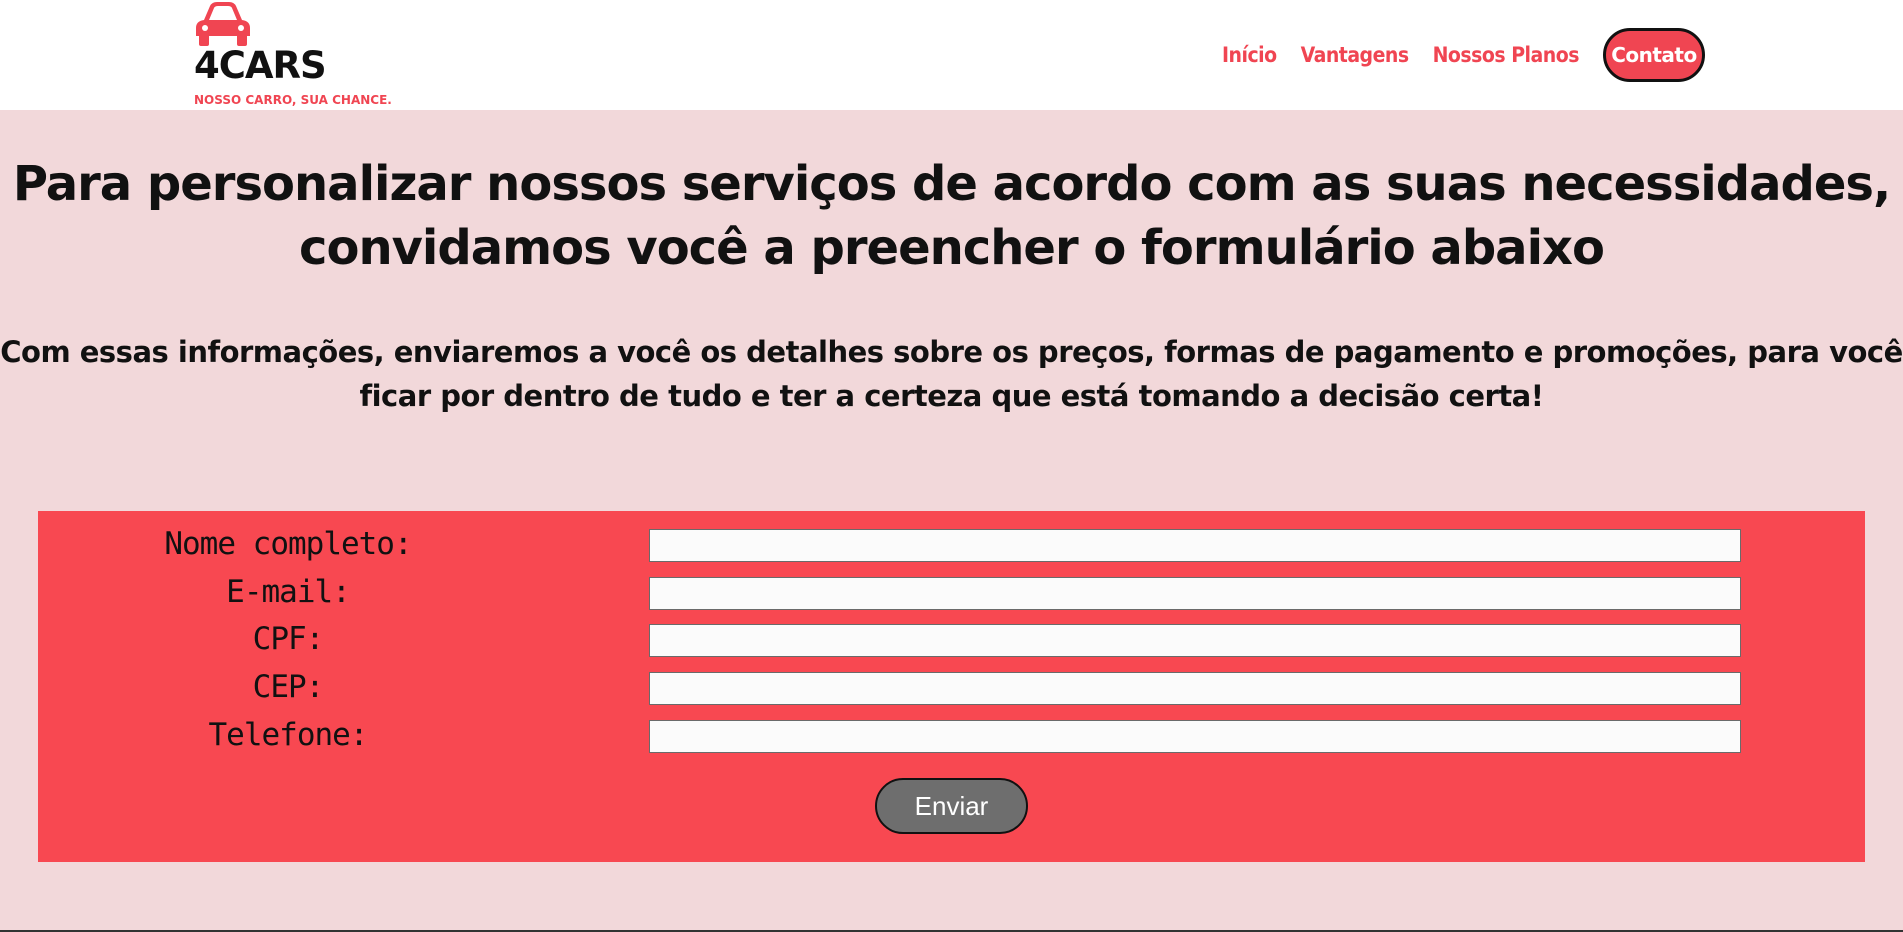 Image resolution: width=1903 pixels, height=932 pixels. What do you see at coordinates (288, 592) in the screenshot?
I see `email-label: E-mail:` at bounding box center [288, 592].